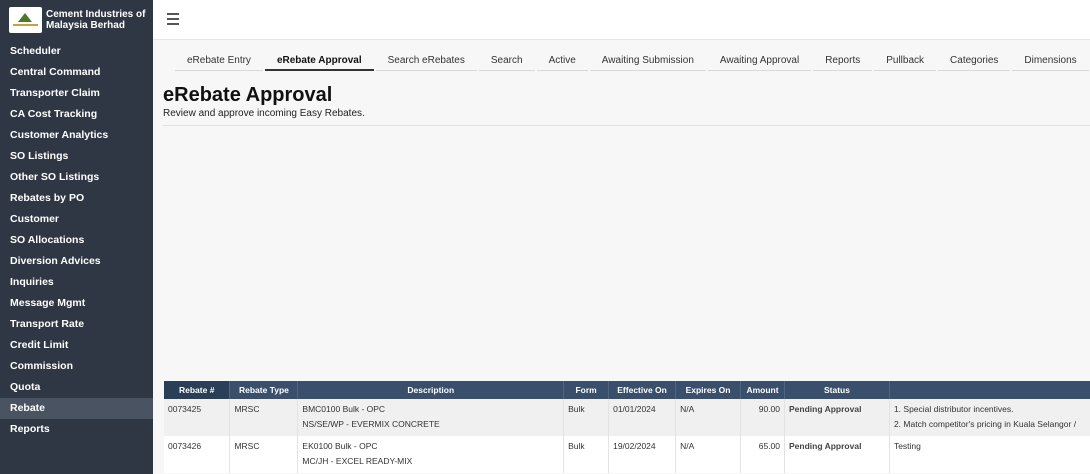  What do you see at coordinates (562, 61) in the screenshot?
I see `tab-active: Active` at bounding box center [562, 61].